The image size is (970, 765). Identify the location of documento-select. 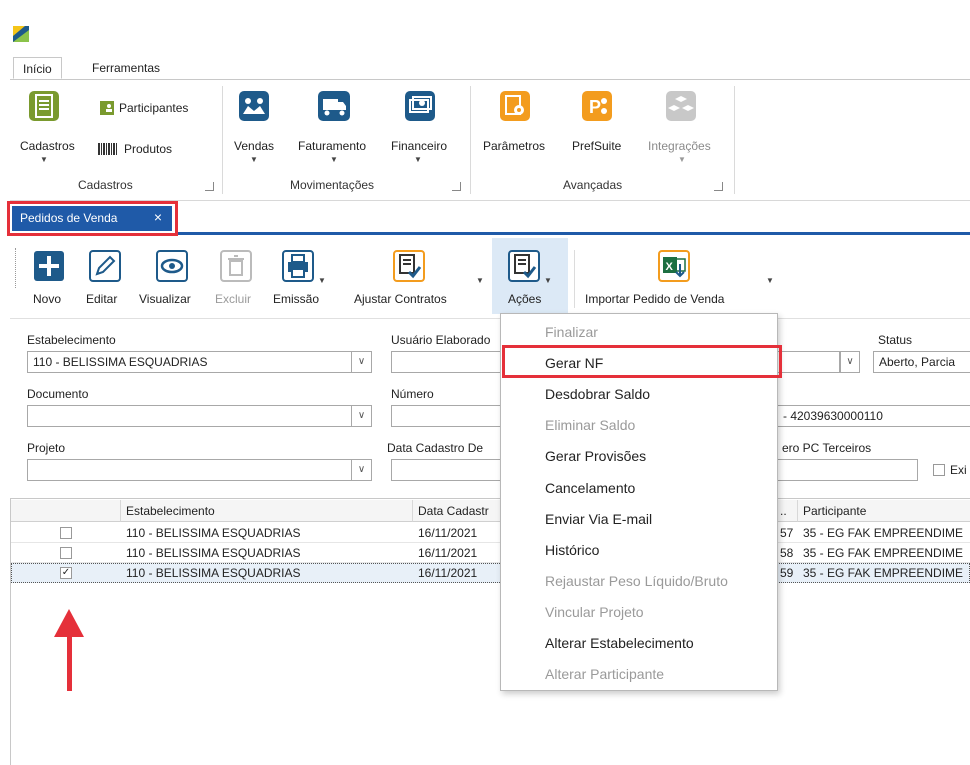
(189, 416).